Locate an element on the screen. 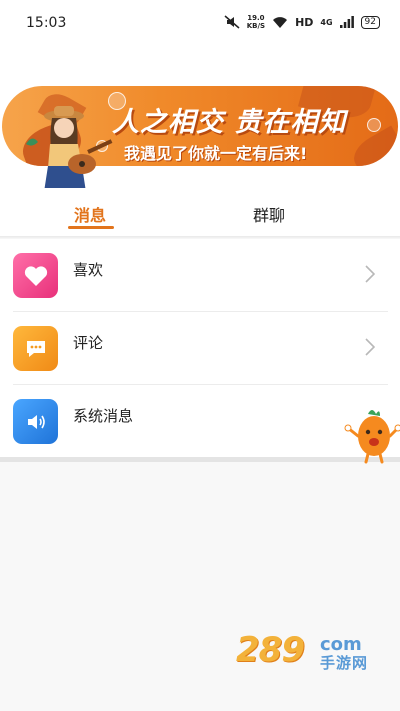 The height and width of the screenshot is (711, 400). list-item-label: 喜欢 is located at coordinates (88, 270).